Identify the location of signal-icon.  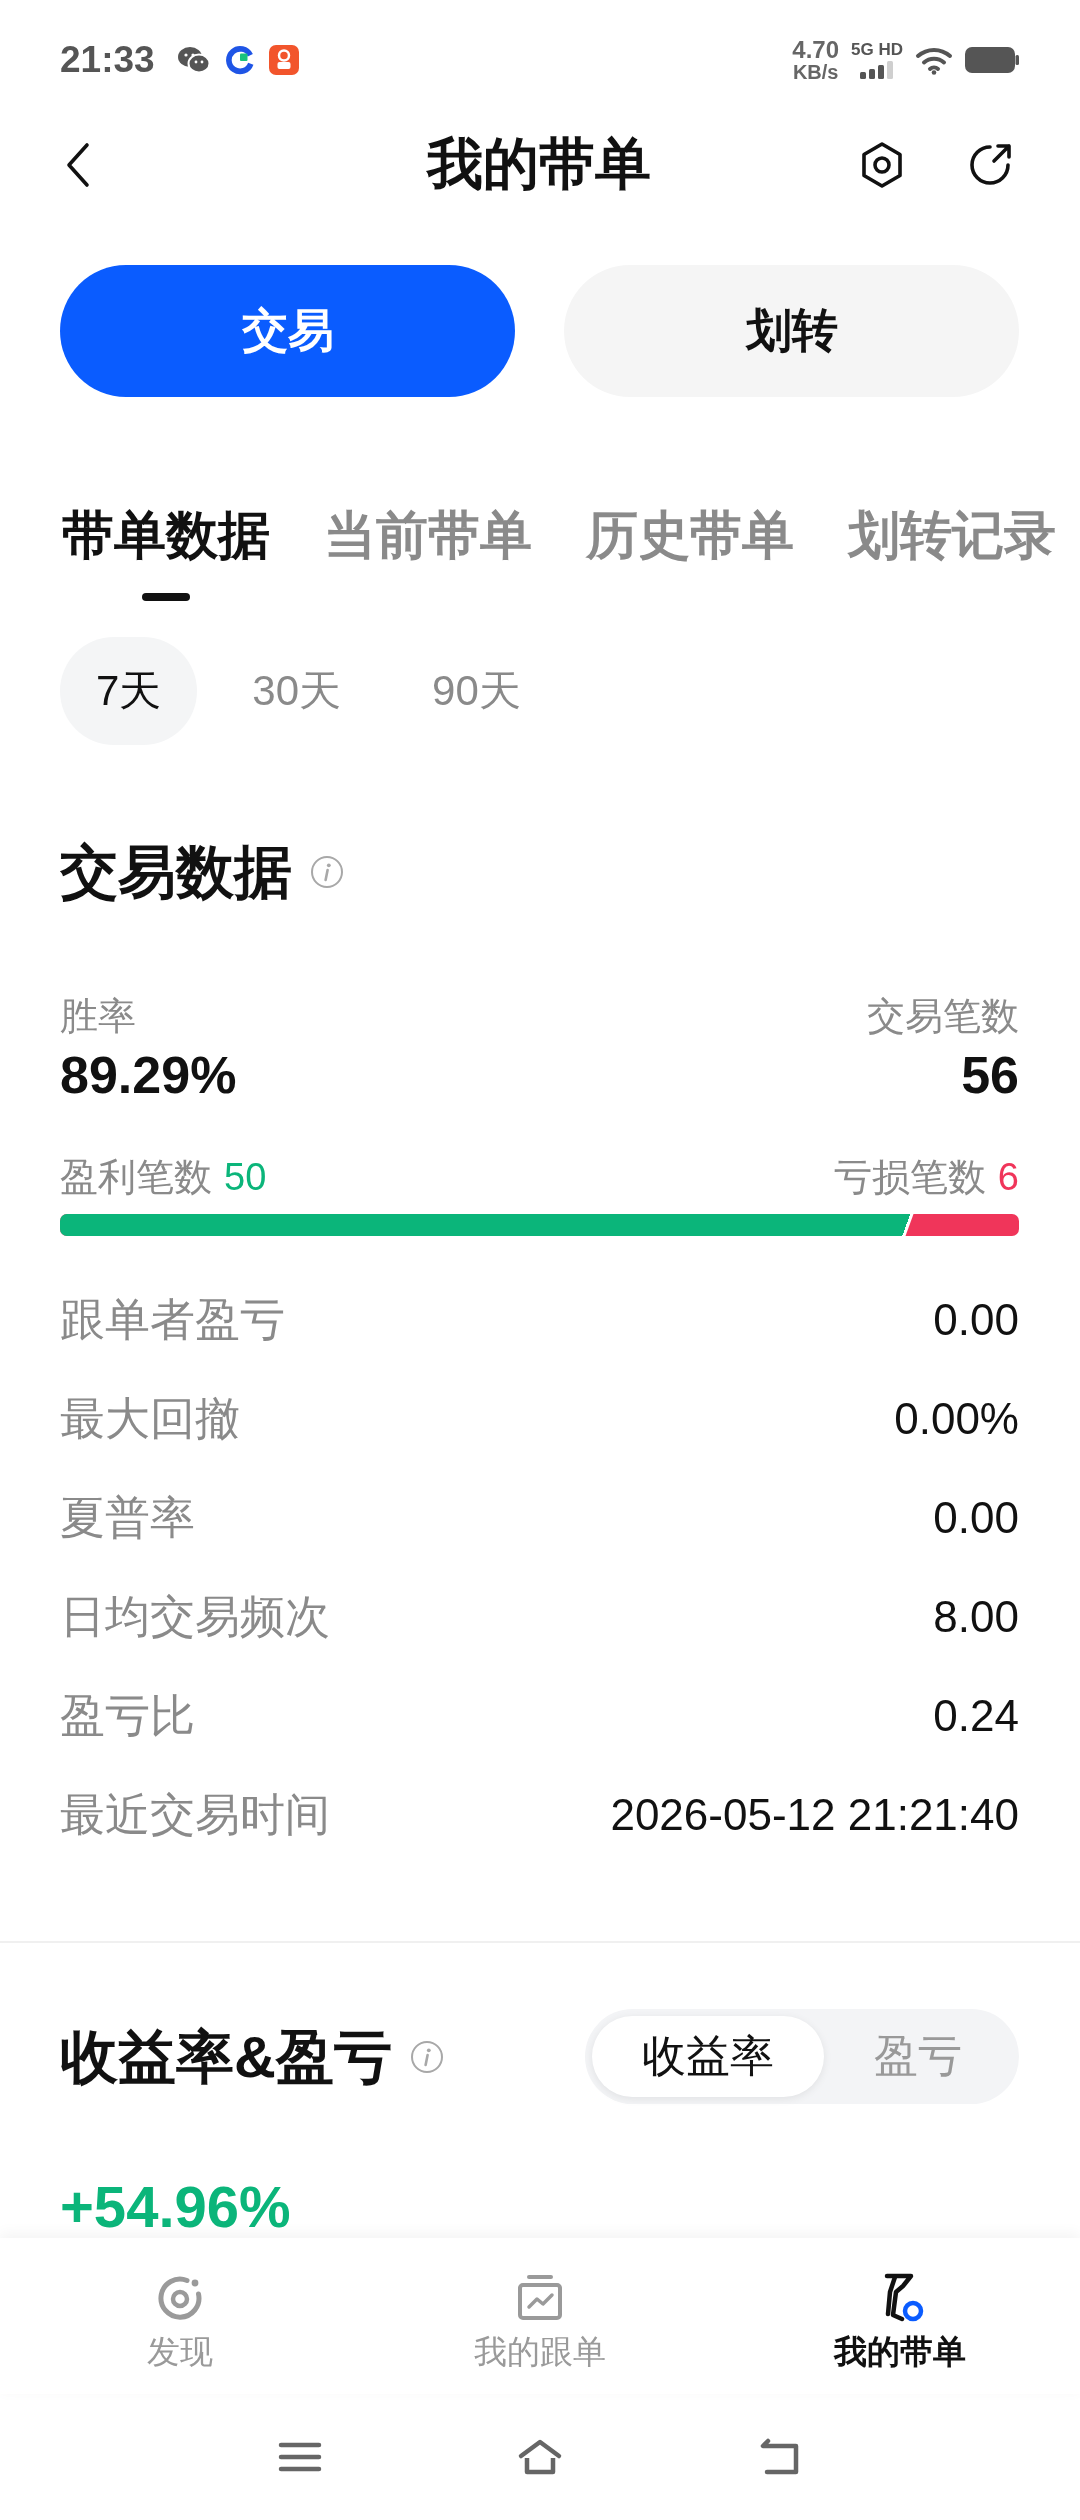
(877, 70).